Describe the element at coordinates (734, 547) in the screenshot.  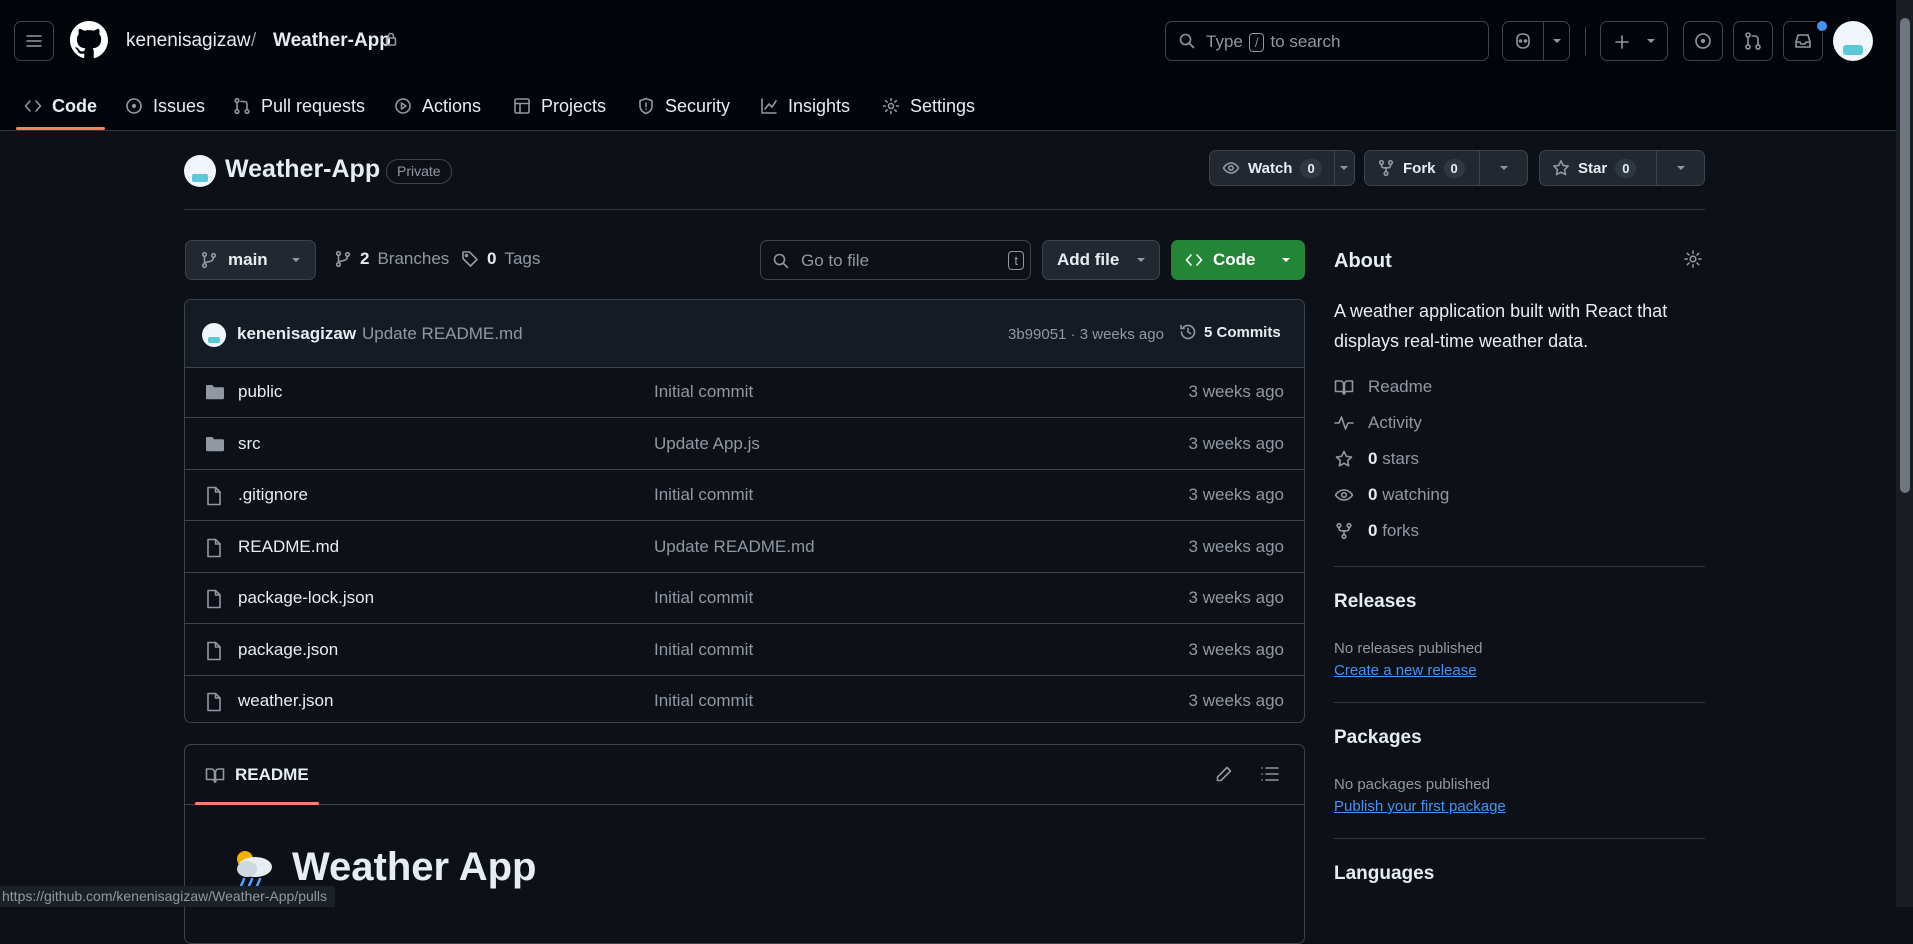
I see `file-commit-message: Update README.md` at that location.